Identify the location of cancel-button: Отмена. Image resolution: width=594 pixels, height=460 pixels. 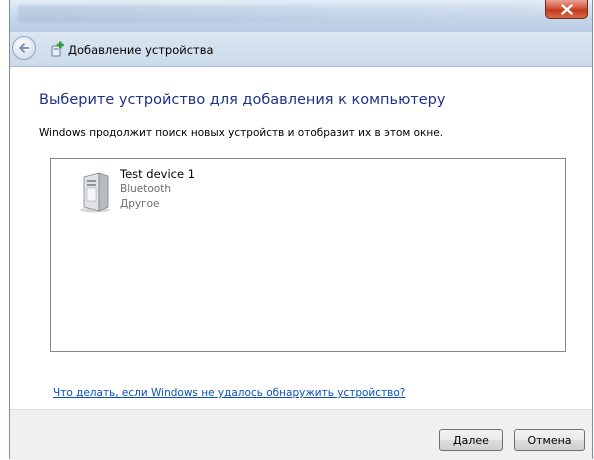
(549, 440).